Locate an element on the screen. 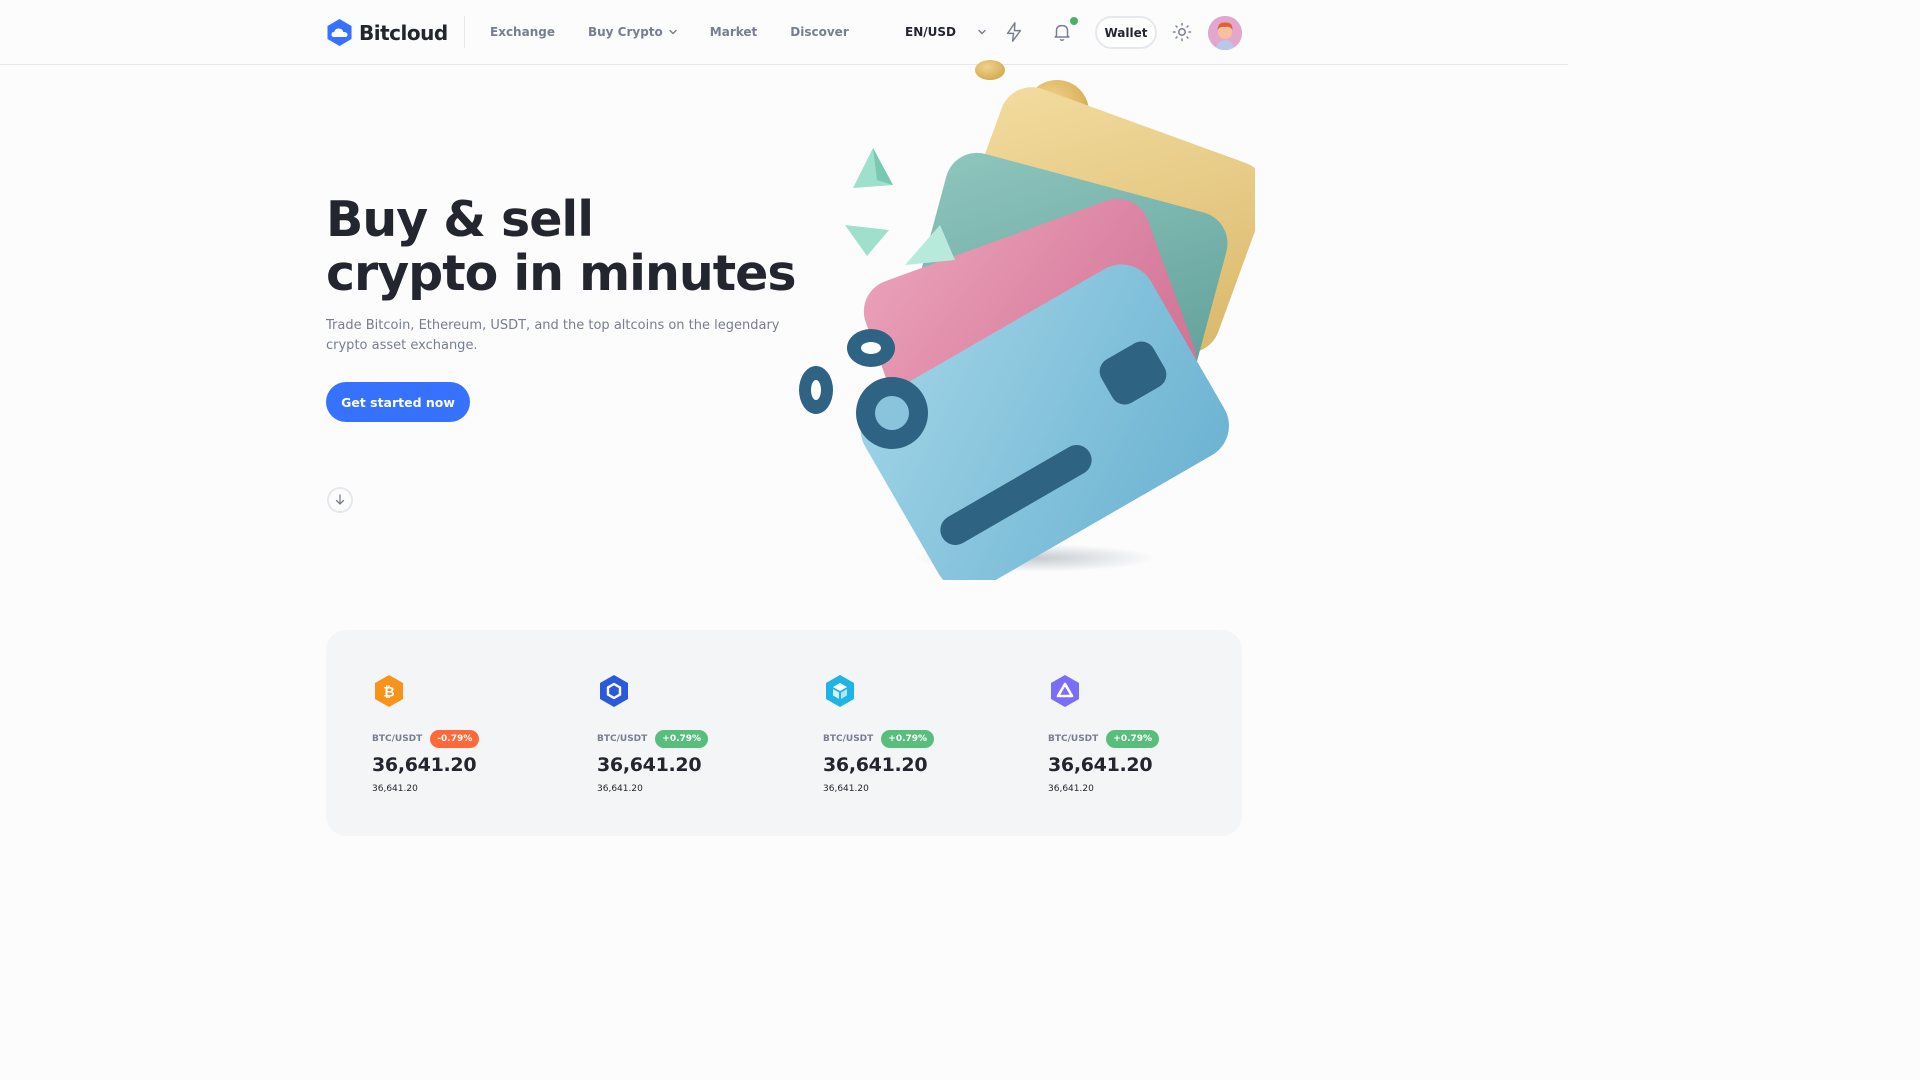  nav-item-discover: Discover is located at coordinates (819, 32).